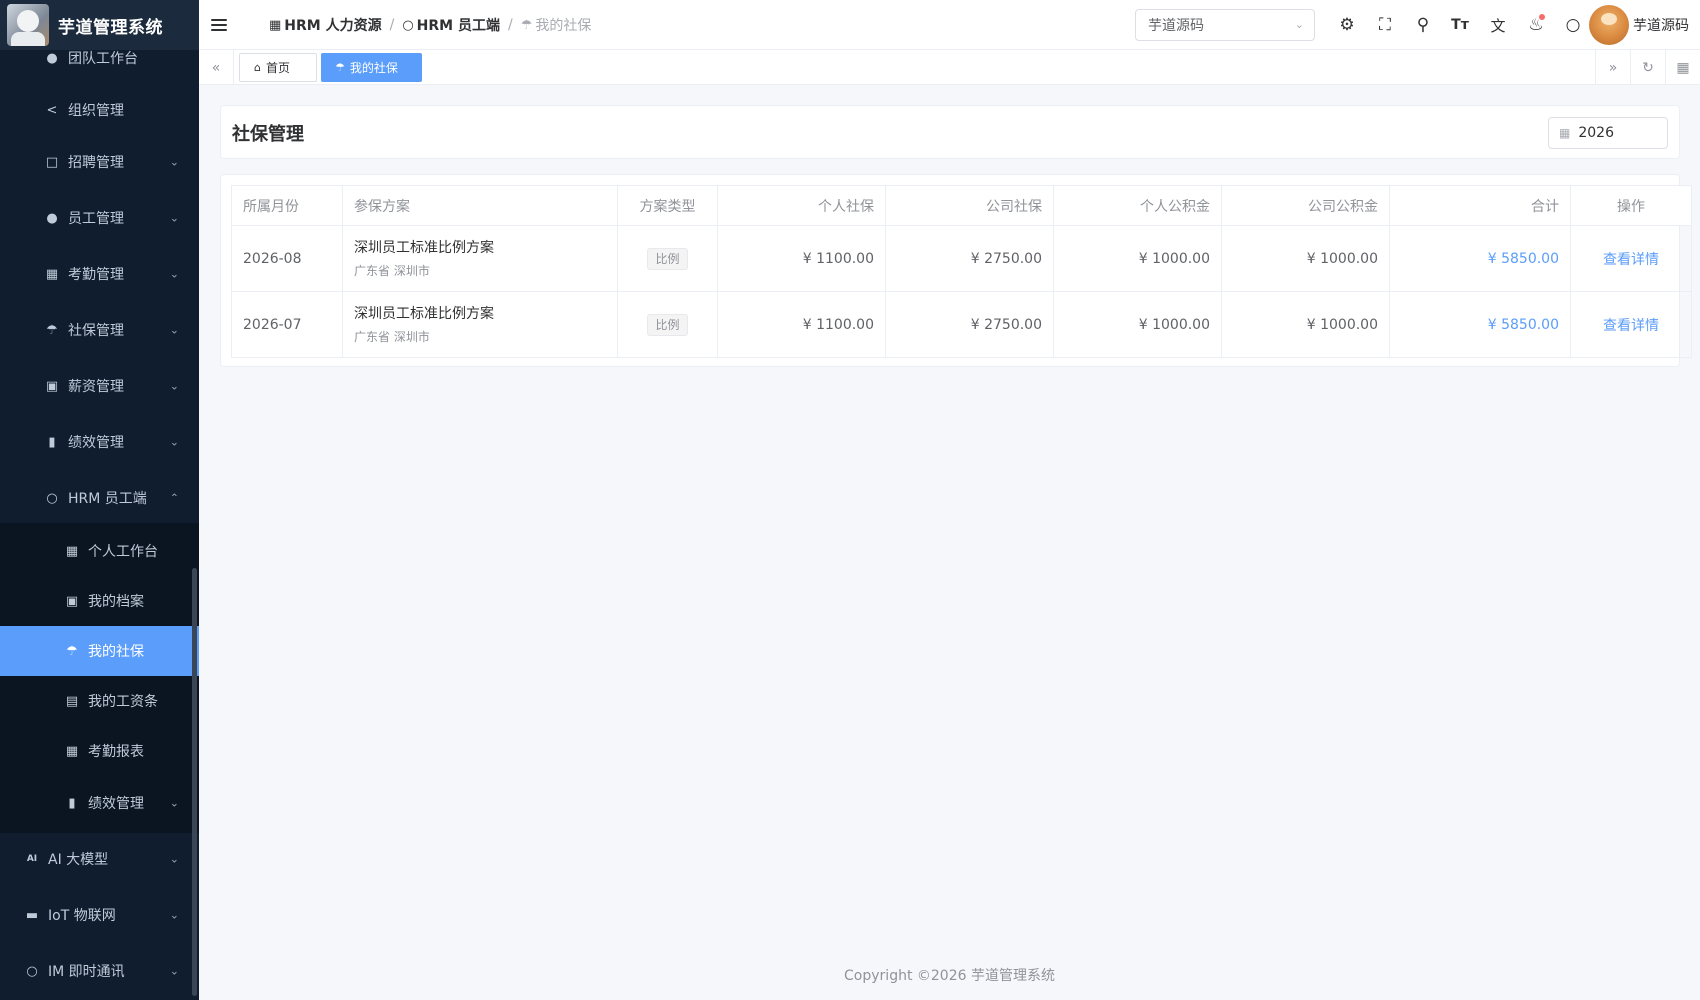 The image size is (1700, 1000). What do you see at coordinates (1305, 324) in the screenshot?
I see `cell-company-fund: ¥ 1000.00` at bounding box center [1305, 324].